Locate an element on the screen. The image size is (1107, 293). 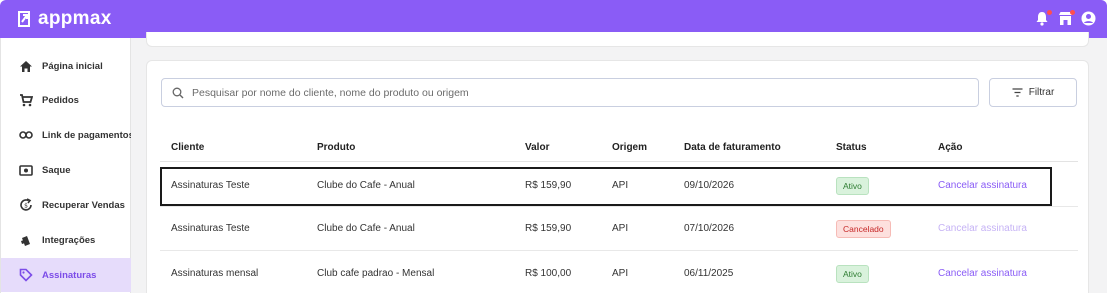
sidebar-item-label: Pedidos is located at coordinates (60, 100).